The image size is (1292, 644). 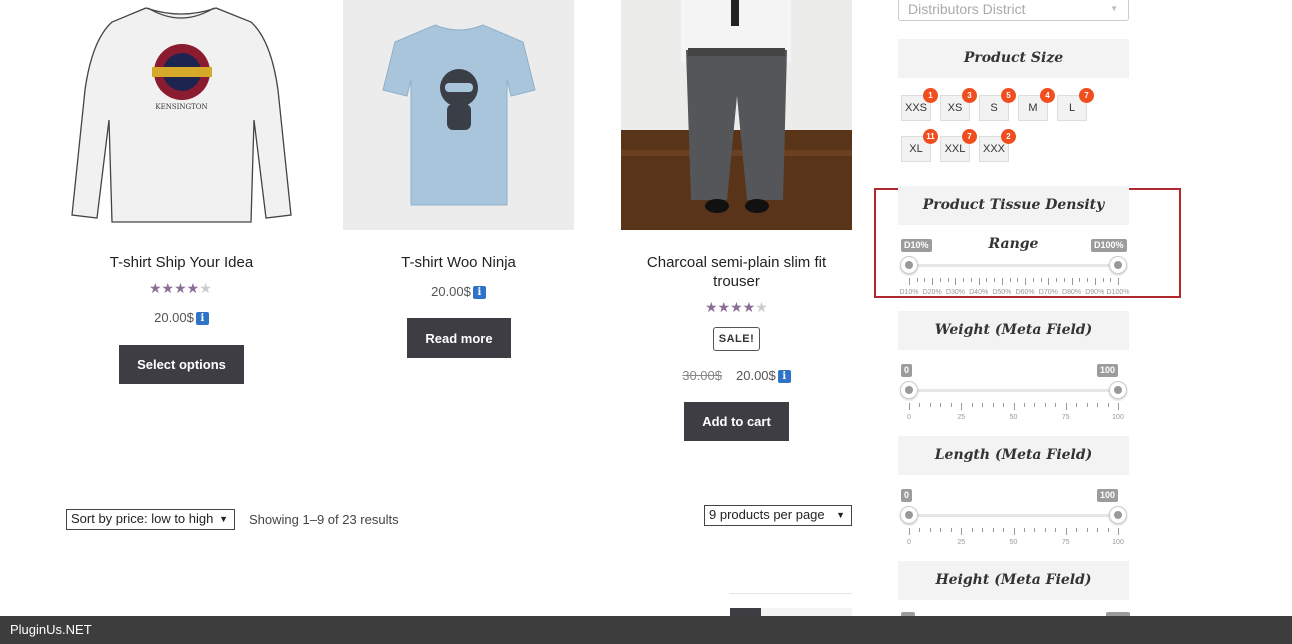 I want to click on size-count-badge: 3, so click(x=969, y=95).